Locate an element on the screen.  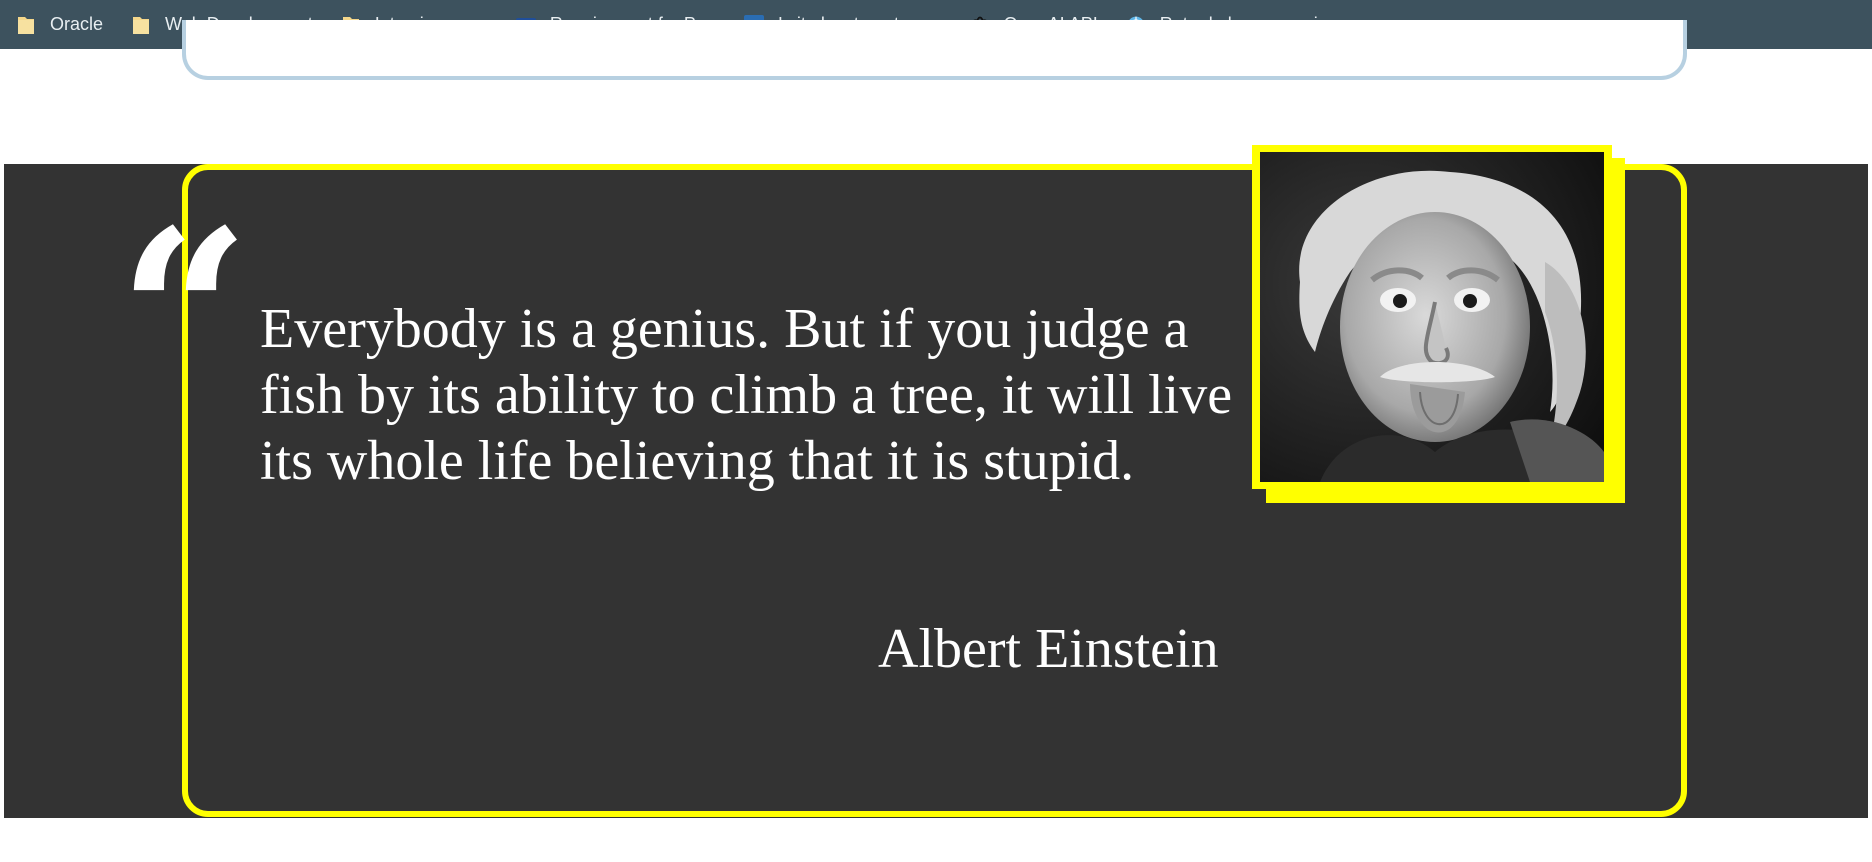
author-portrait is located at coordinates (1432, 317).